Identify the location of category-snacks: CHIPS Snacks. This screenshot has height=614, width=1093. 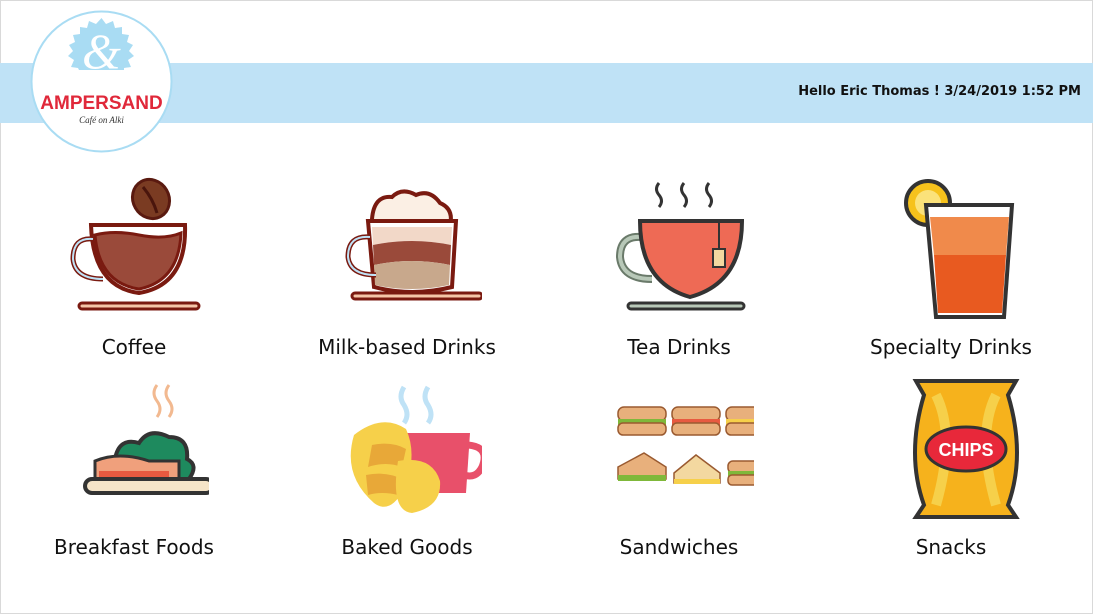
(951, 467).